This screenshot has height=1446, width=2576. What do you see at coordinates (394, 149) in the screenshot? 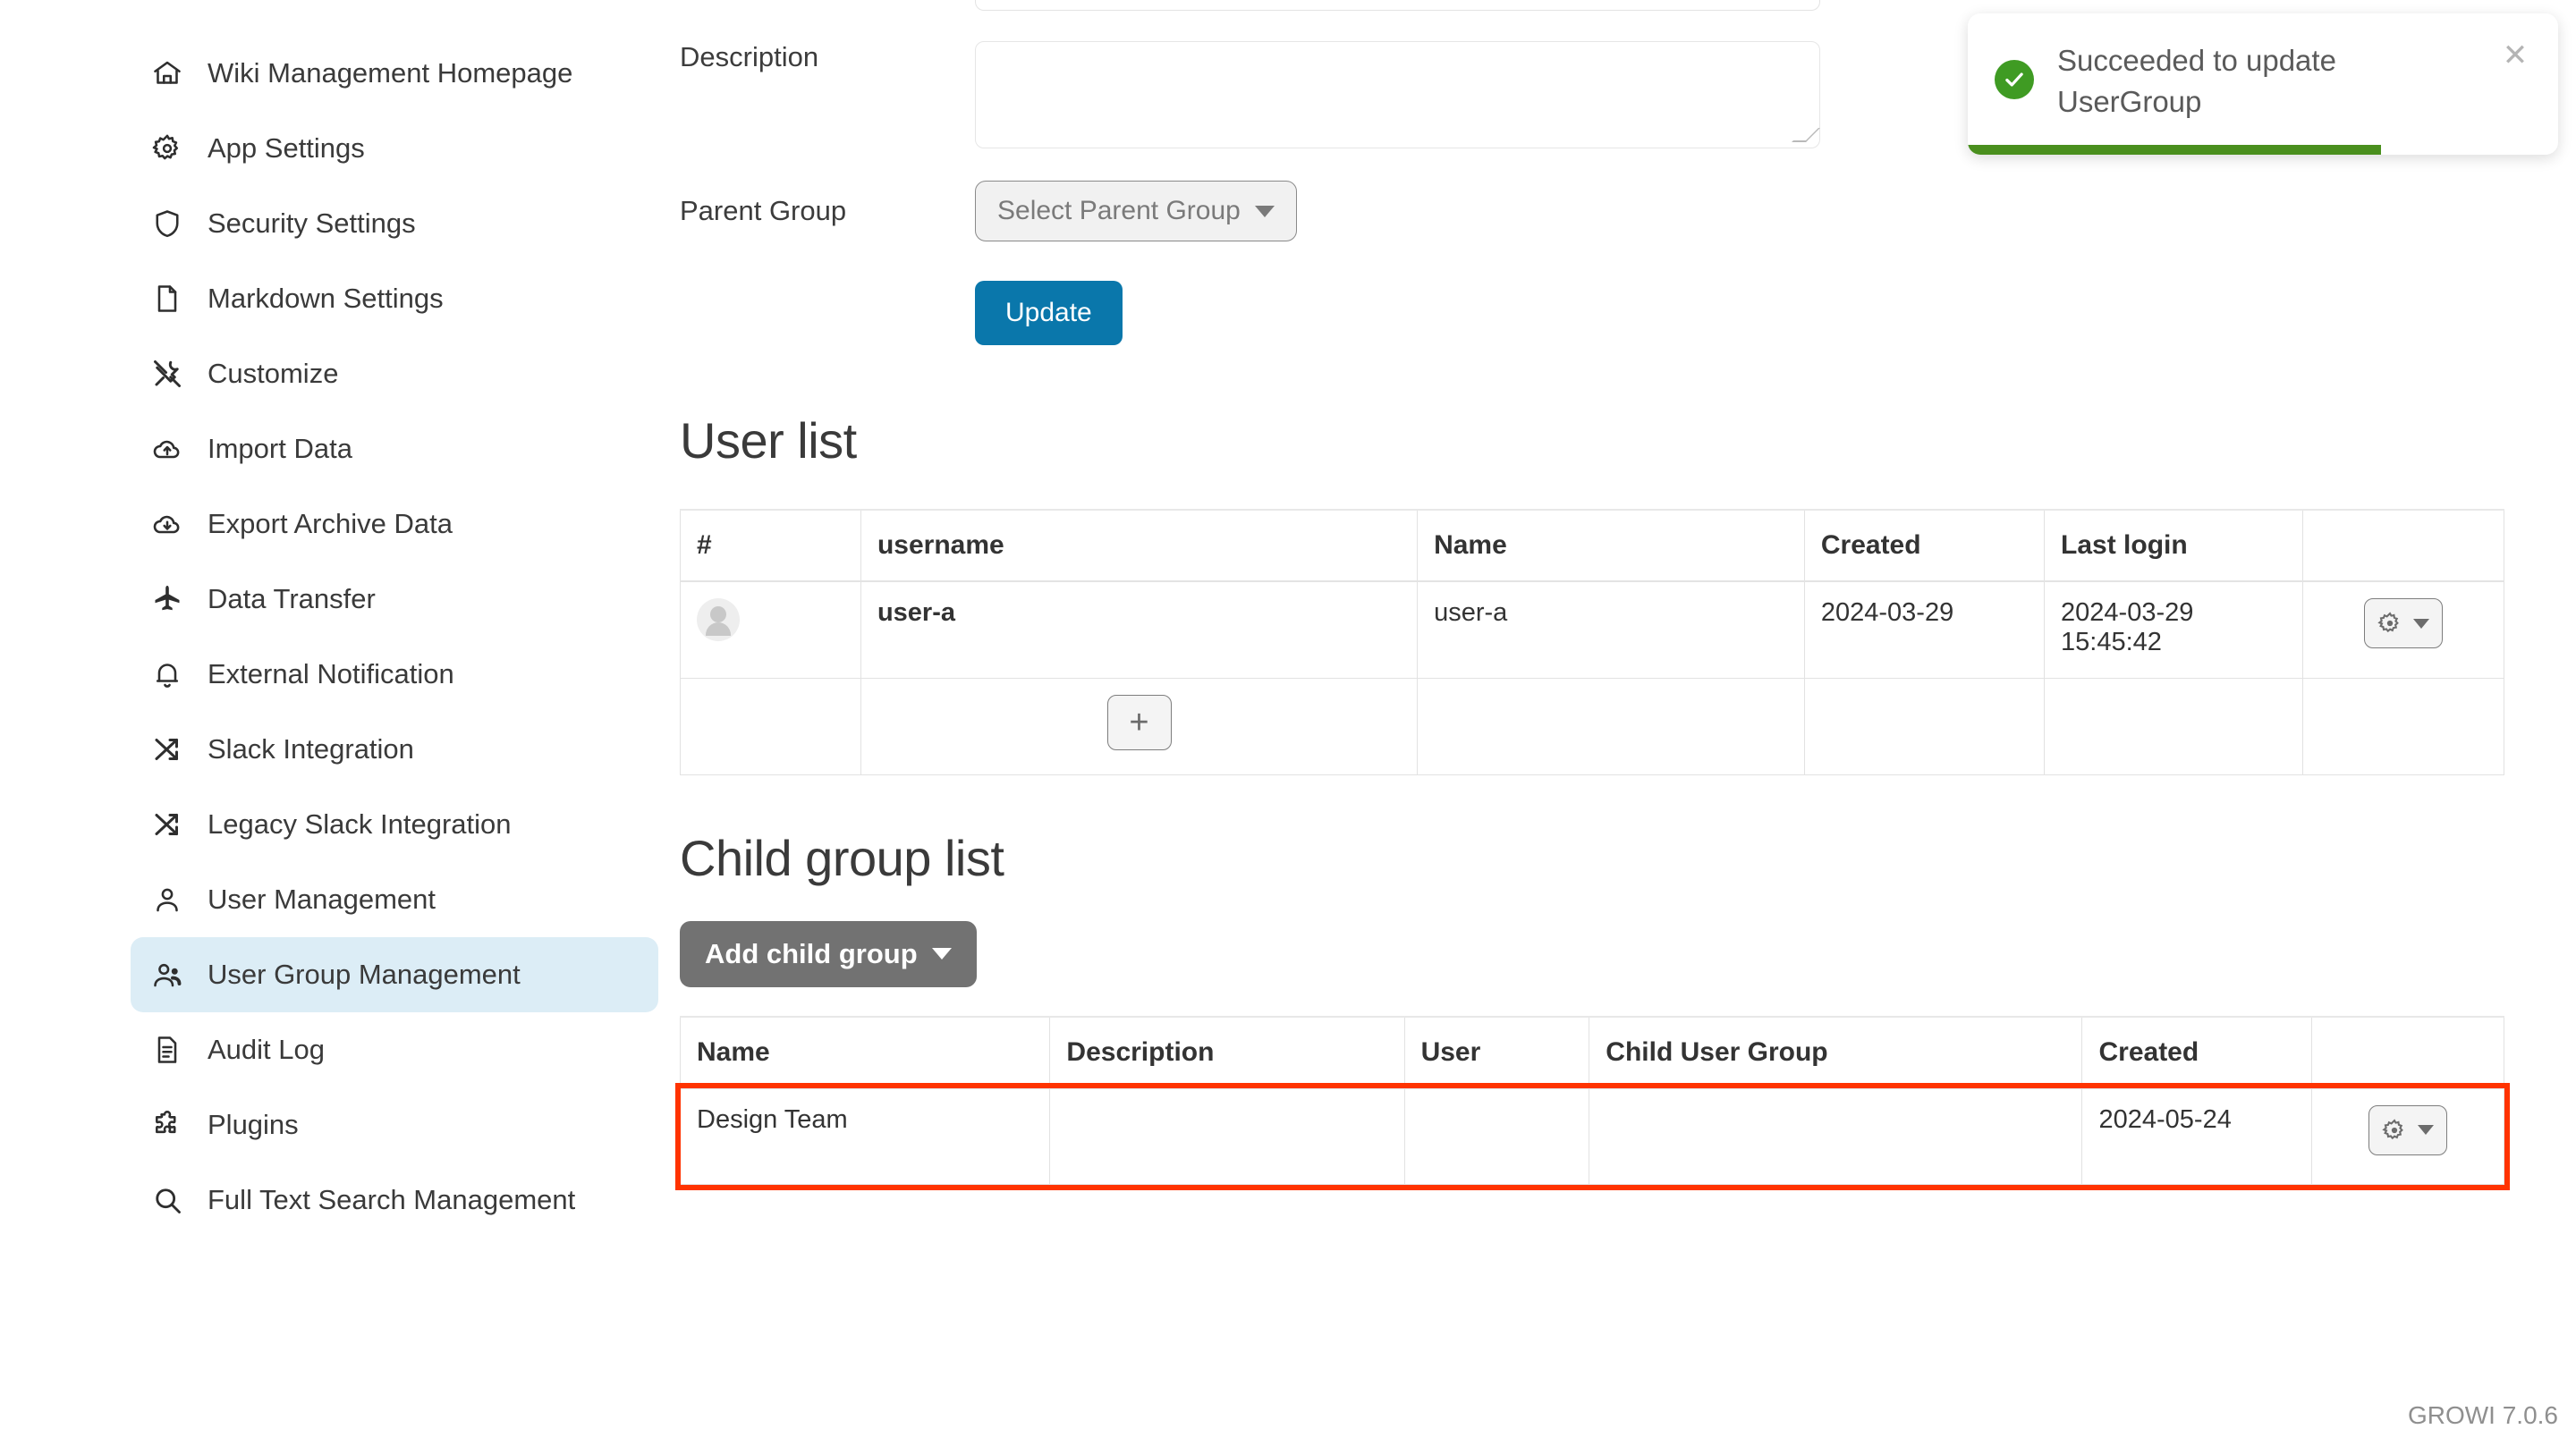
I see `sidebar-item-app-settings: App Settings` at bounding box center [394, 149].